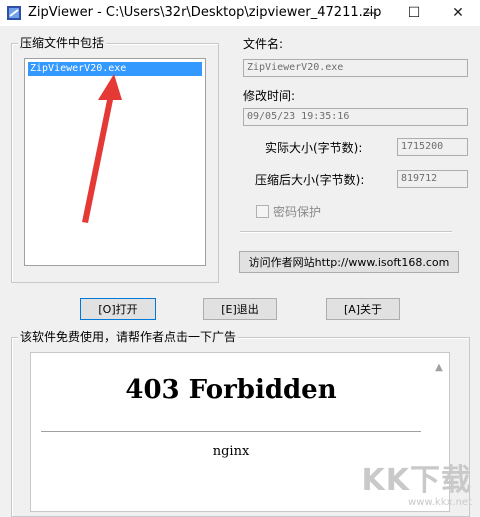 The width and height of the screenshot is (480, 517). What do you see at coordinates (439, 367) in the screenshot?
I see `scroll-up-icon: ▲` at bounding box center [439, 367].